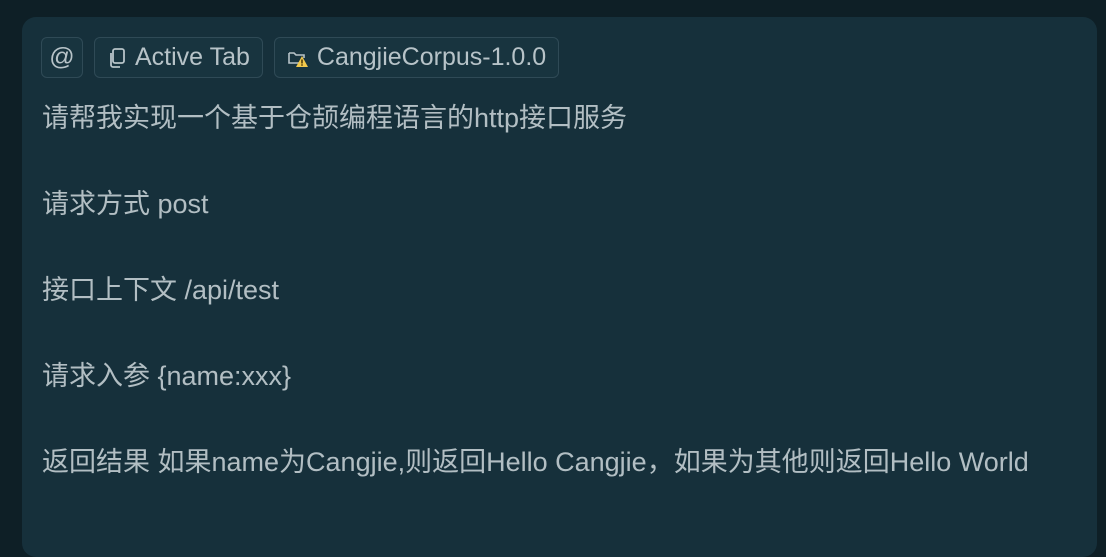 This screenshot has width=1106, height=557. I want to click on active-tab-chip: Active Tab, so click(178, 57).